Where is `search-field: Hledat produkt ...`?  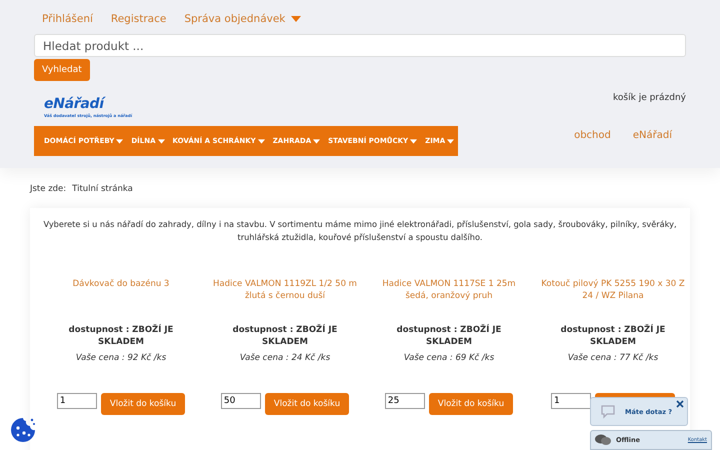 search-field: Hledat produkt ... is located at coordinates (360, 45).